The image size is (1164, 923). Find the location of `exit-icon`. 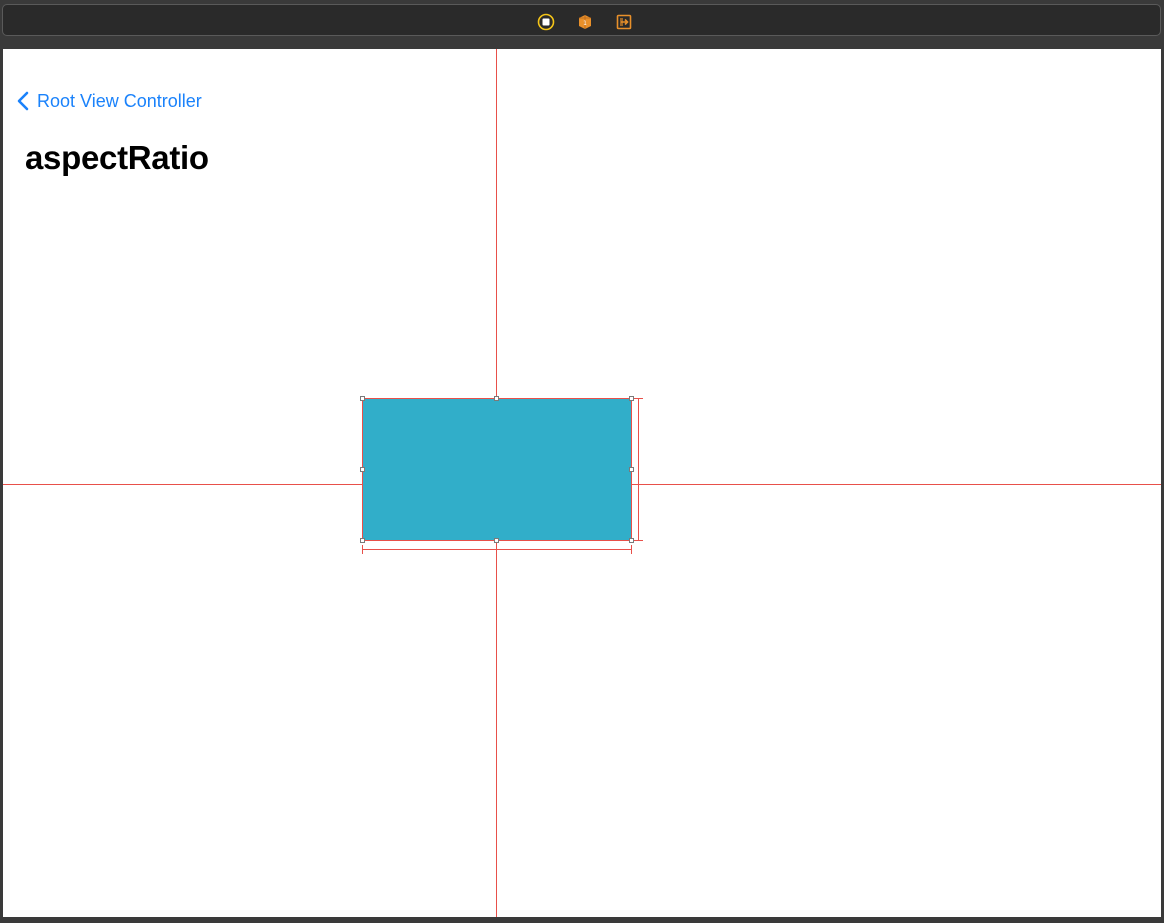

exit-icon is located at coordinates (624, 22).